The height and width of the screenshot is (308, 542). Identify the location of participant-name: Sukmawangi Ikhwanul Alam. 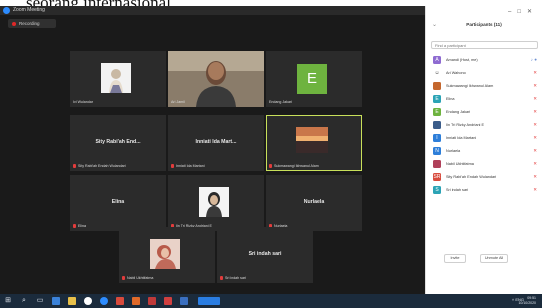
(470, 85).